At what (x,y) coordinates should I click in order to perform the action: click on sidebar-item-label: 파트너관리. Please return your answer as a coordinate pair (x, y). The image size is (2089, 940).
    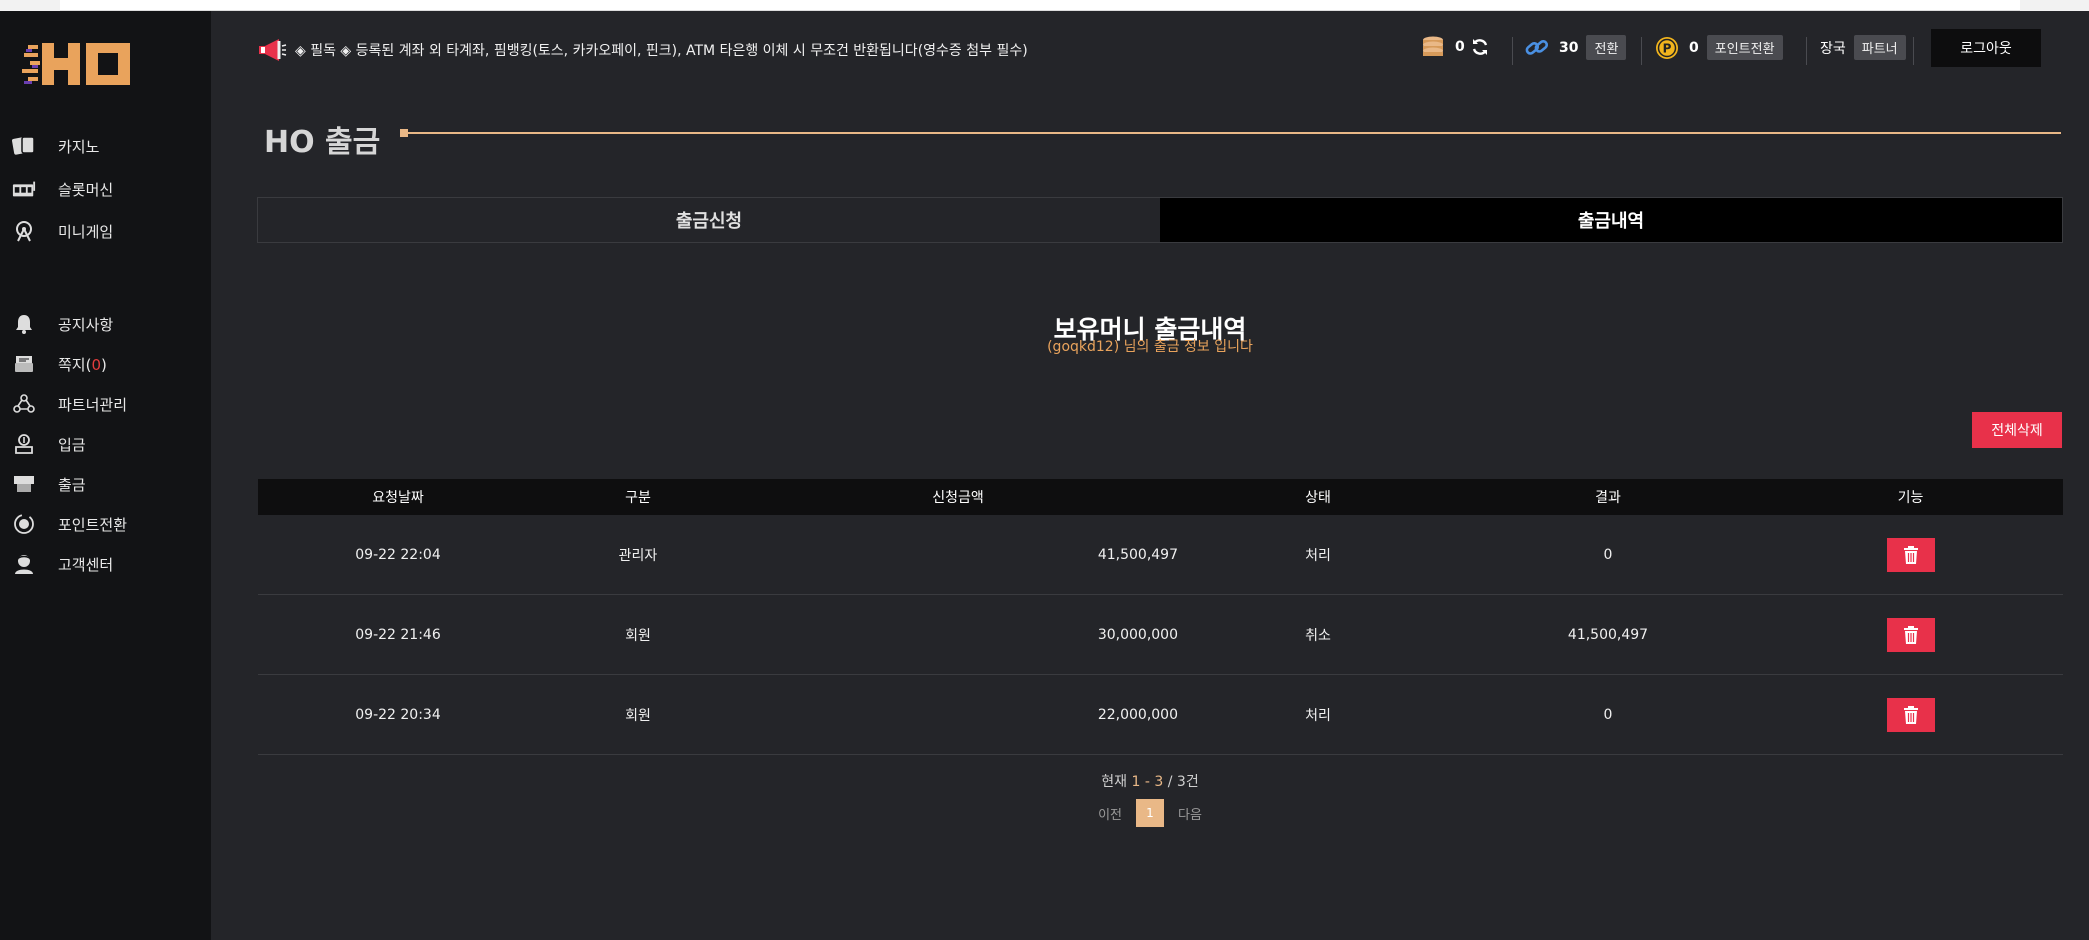
    Looking at the image, I should click on (93, 404).